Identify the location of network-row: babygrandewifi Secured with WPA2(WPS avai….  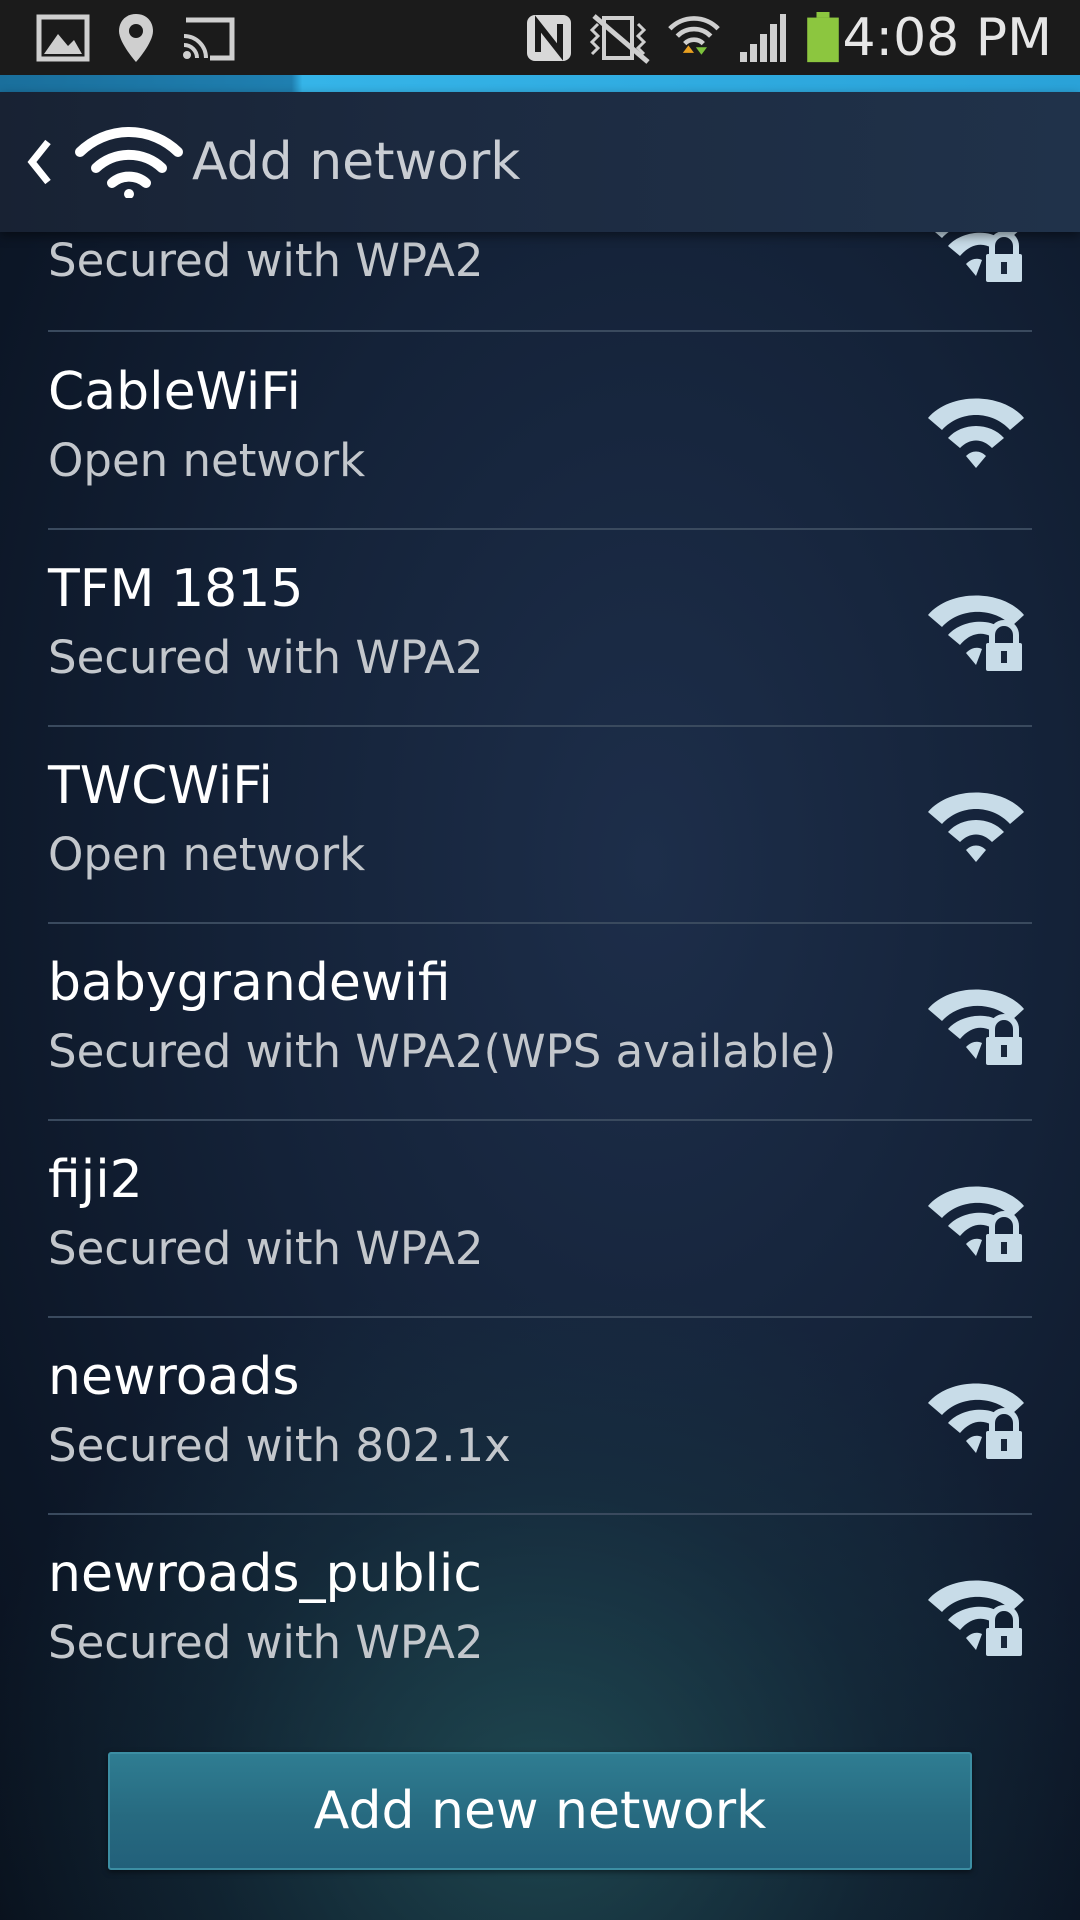
(540, 1021).